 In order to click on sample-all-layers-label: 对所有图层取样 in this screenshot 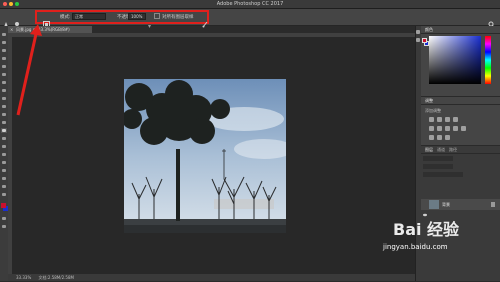, I will do `click(178, 17)`.